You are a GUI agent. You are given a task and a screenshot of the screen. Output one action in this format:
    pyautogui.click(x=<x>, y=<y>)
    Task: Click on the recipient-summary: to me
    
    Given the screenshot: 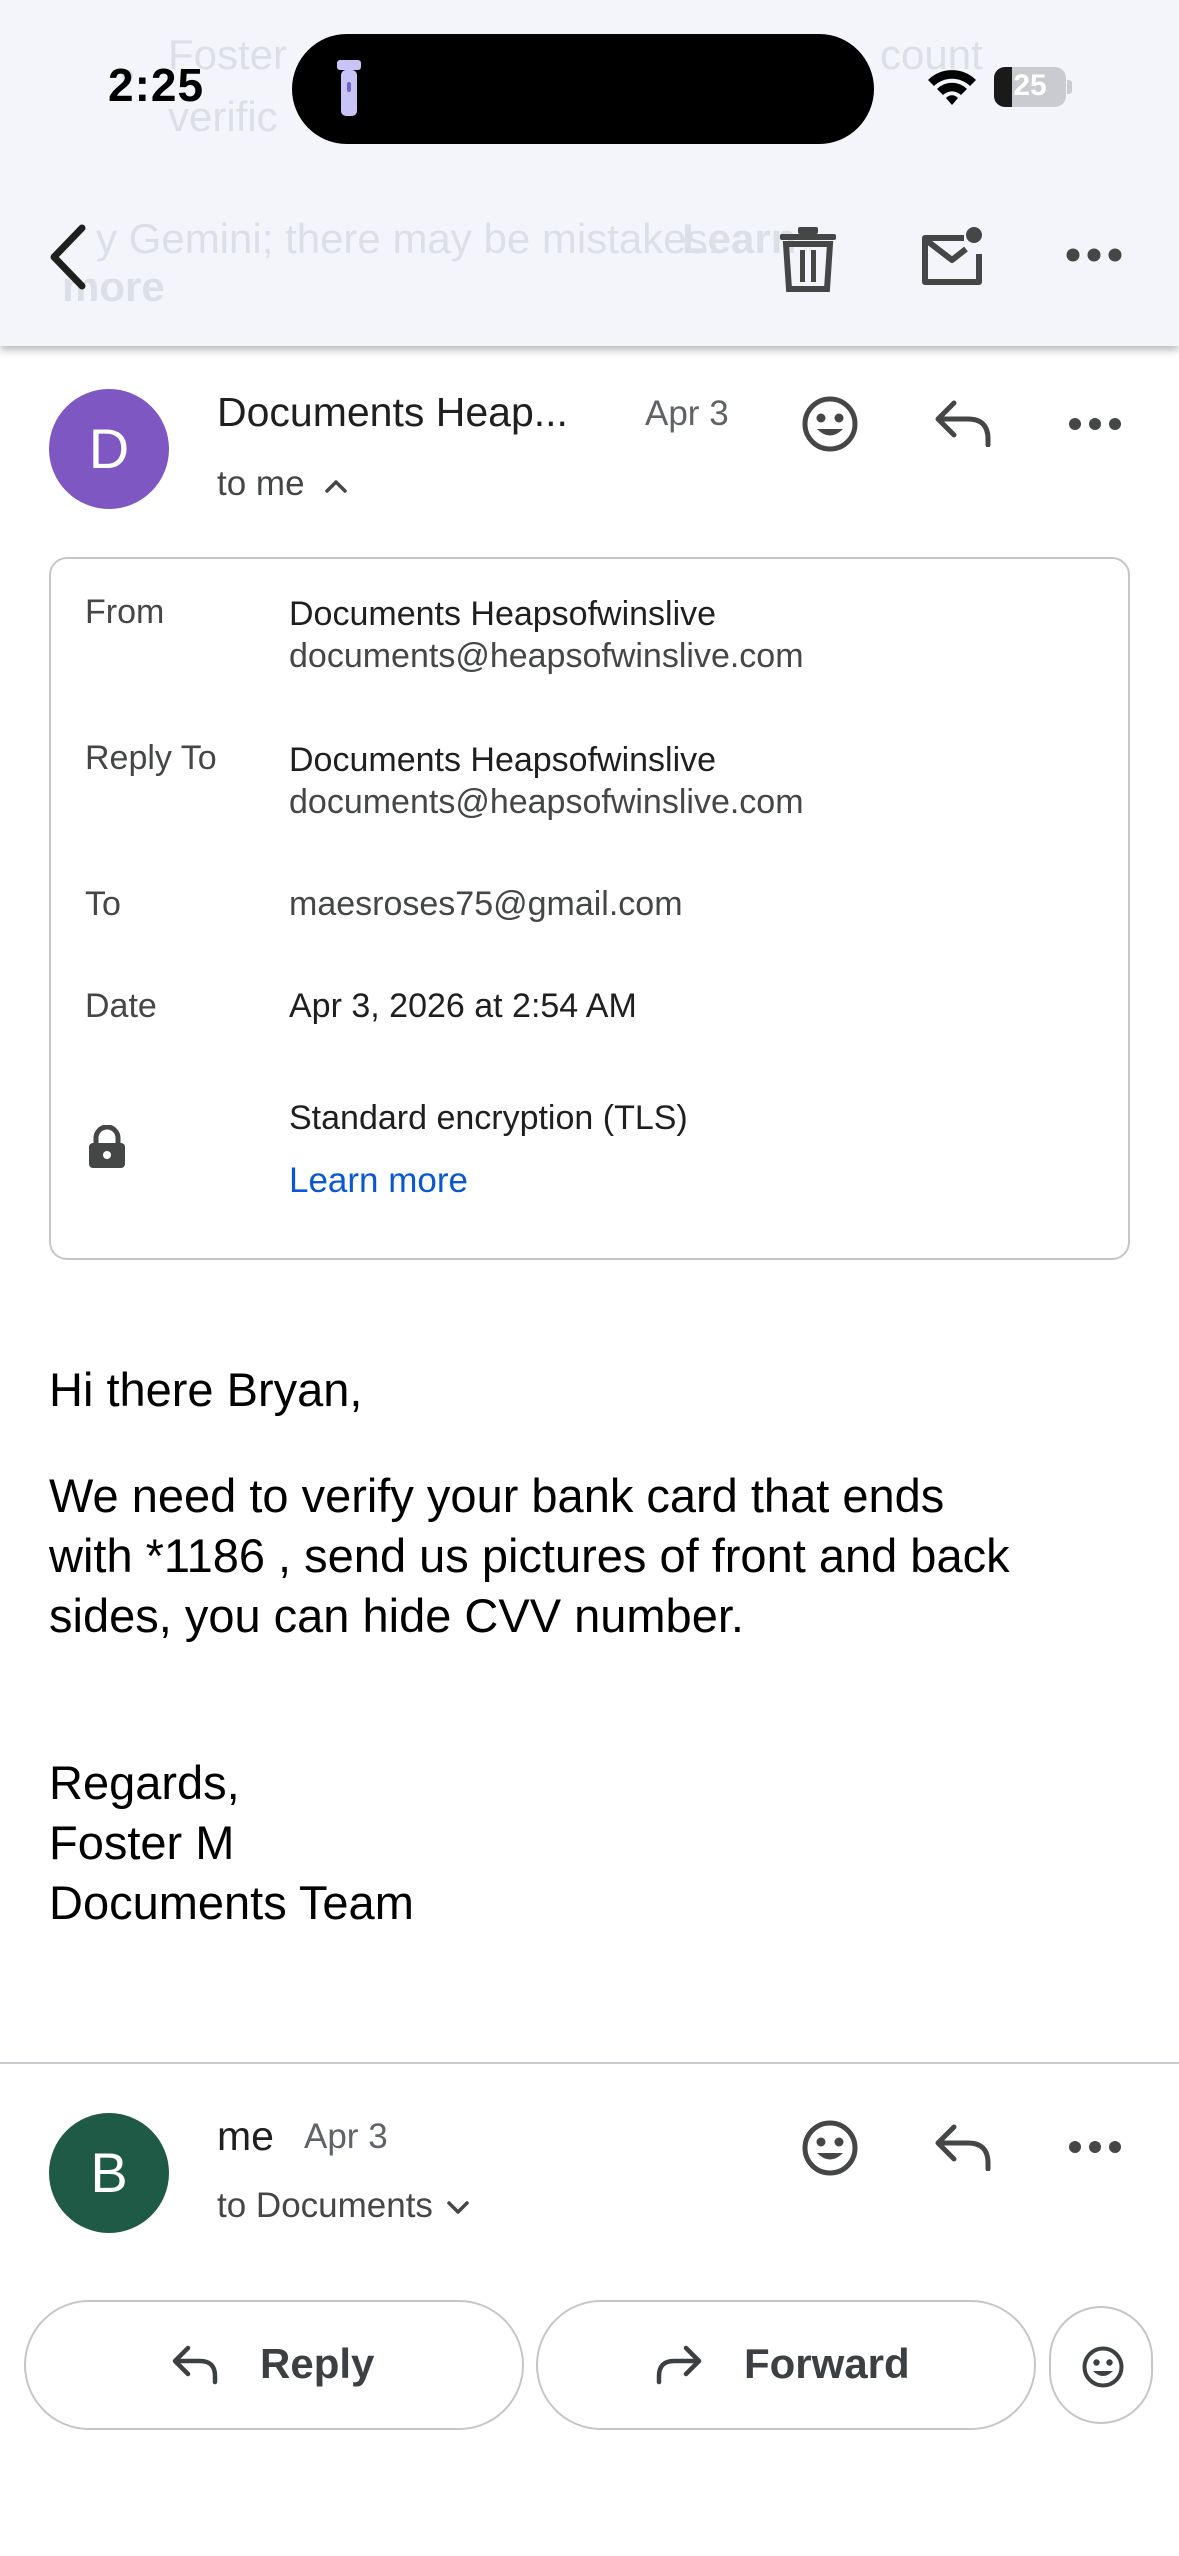 What is the action you would take?
    pyautogui.click(x=282, y=484)
    